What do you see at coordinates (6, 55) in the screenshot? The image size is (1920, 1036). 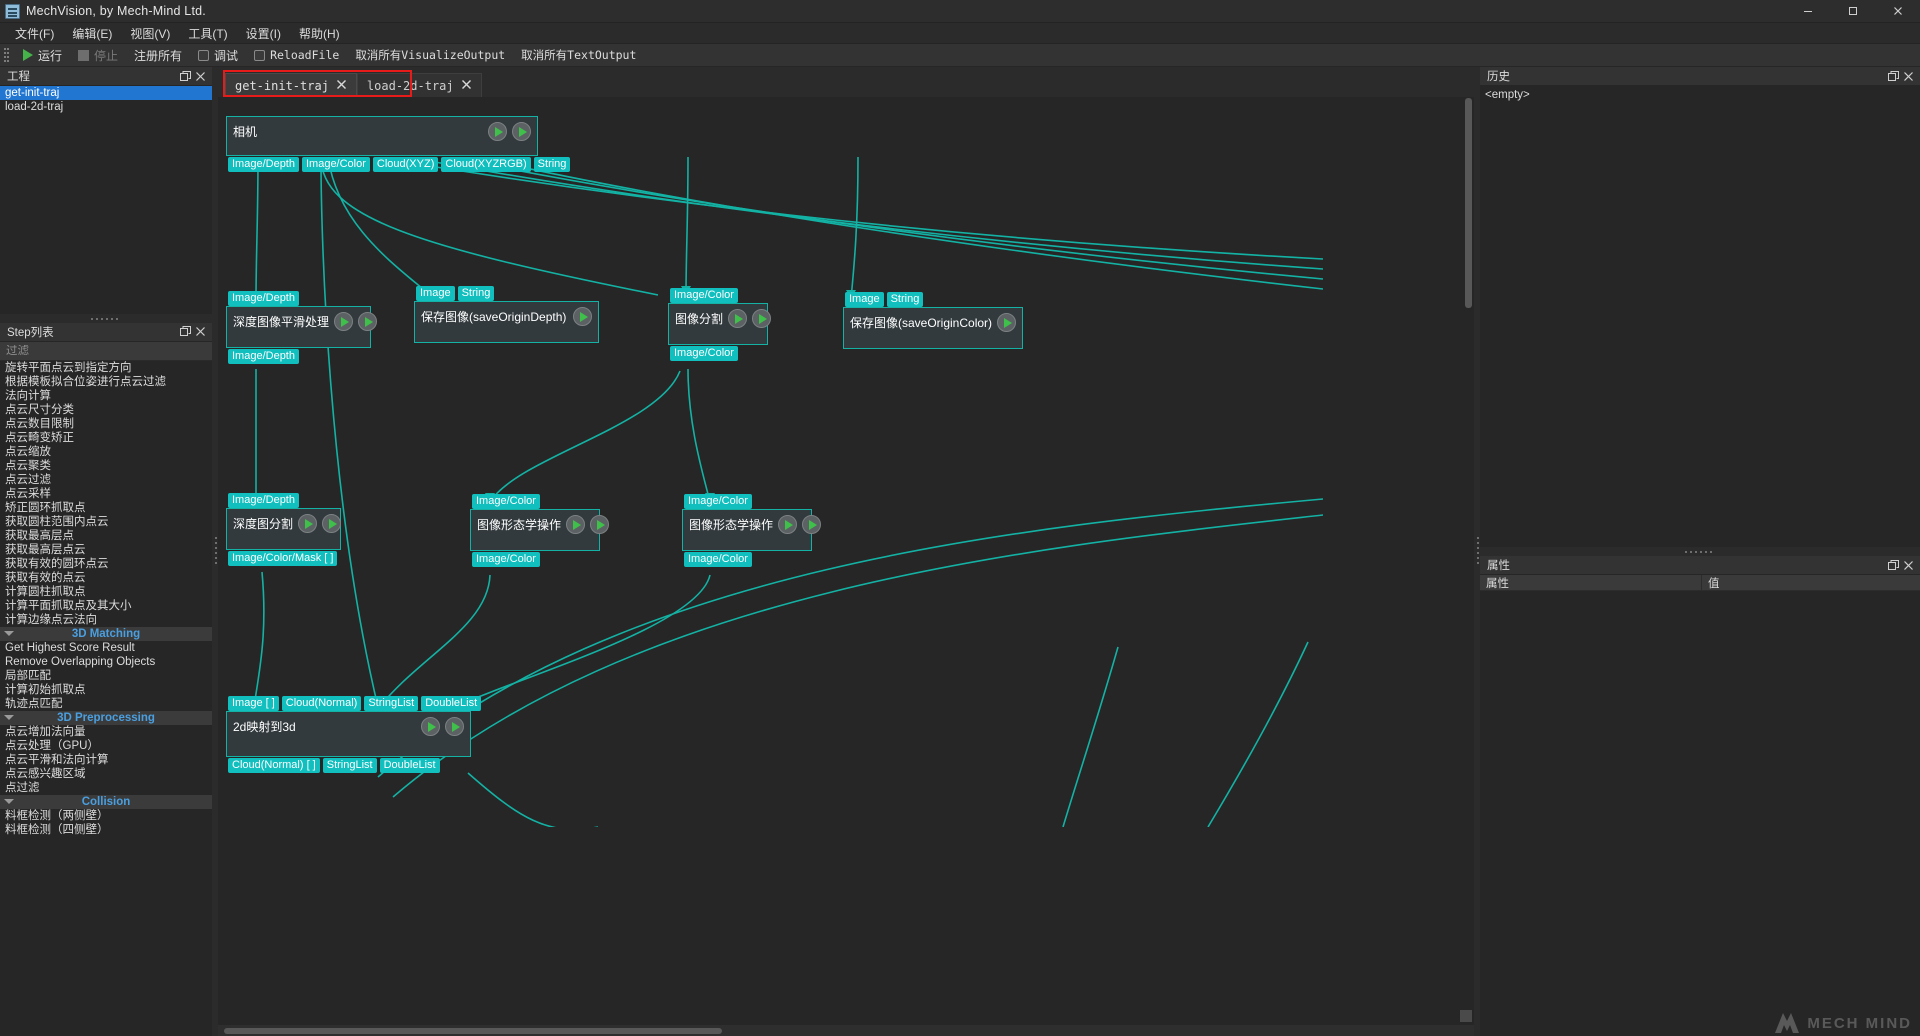 I see `toolbar-grip-handle` at bounding box center [6, 55].